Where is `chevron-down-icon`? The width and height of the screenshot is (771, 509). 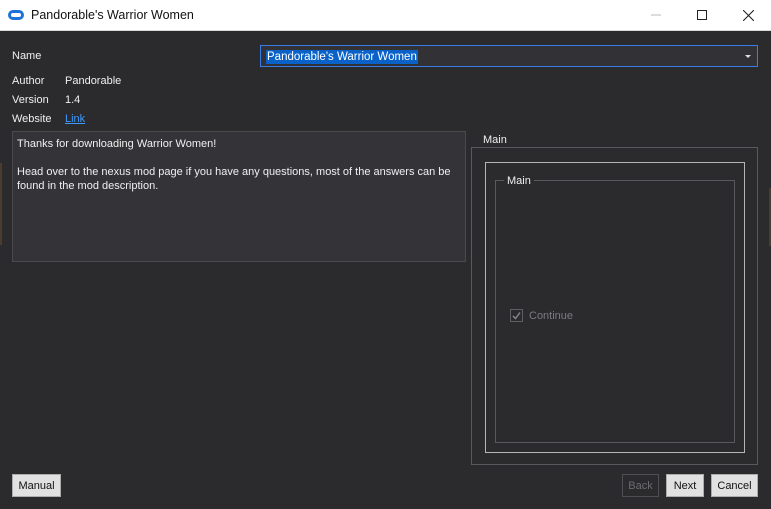
chevron-down-icon is located at coordinates (748, 56).